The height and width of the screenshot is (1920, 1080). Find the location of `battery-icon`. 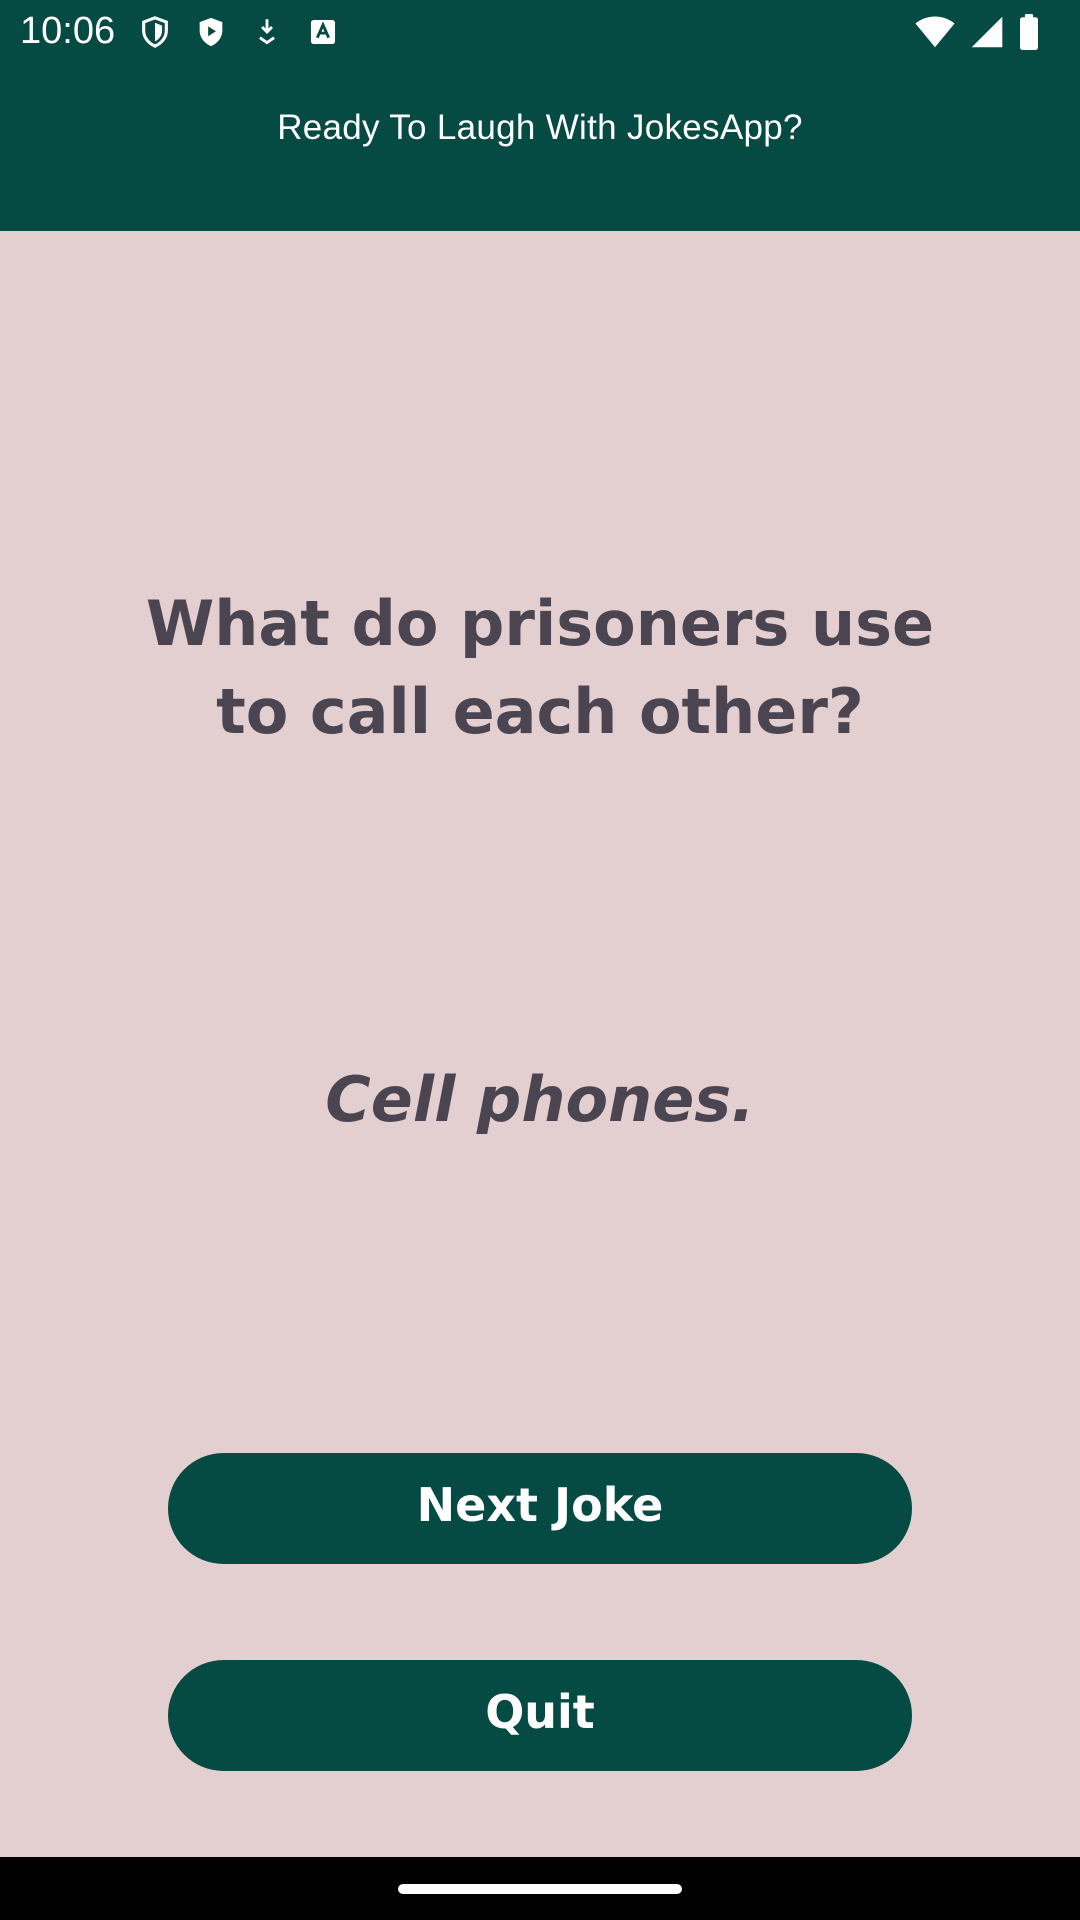

battery-icon is located at coordinates (1029, 32).